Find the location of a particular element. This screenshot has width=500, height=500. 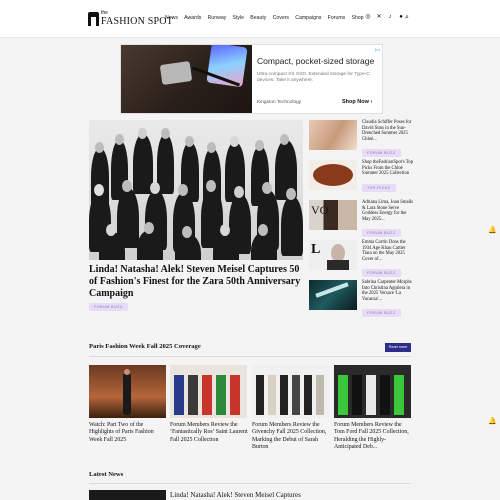

logo-mark-icon is located at coordinates (93, 19).